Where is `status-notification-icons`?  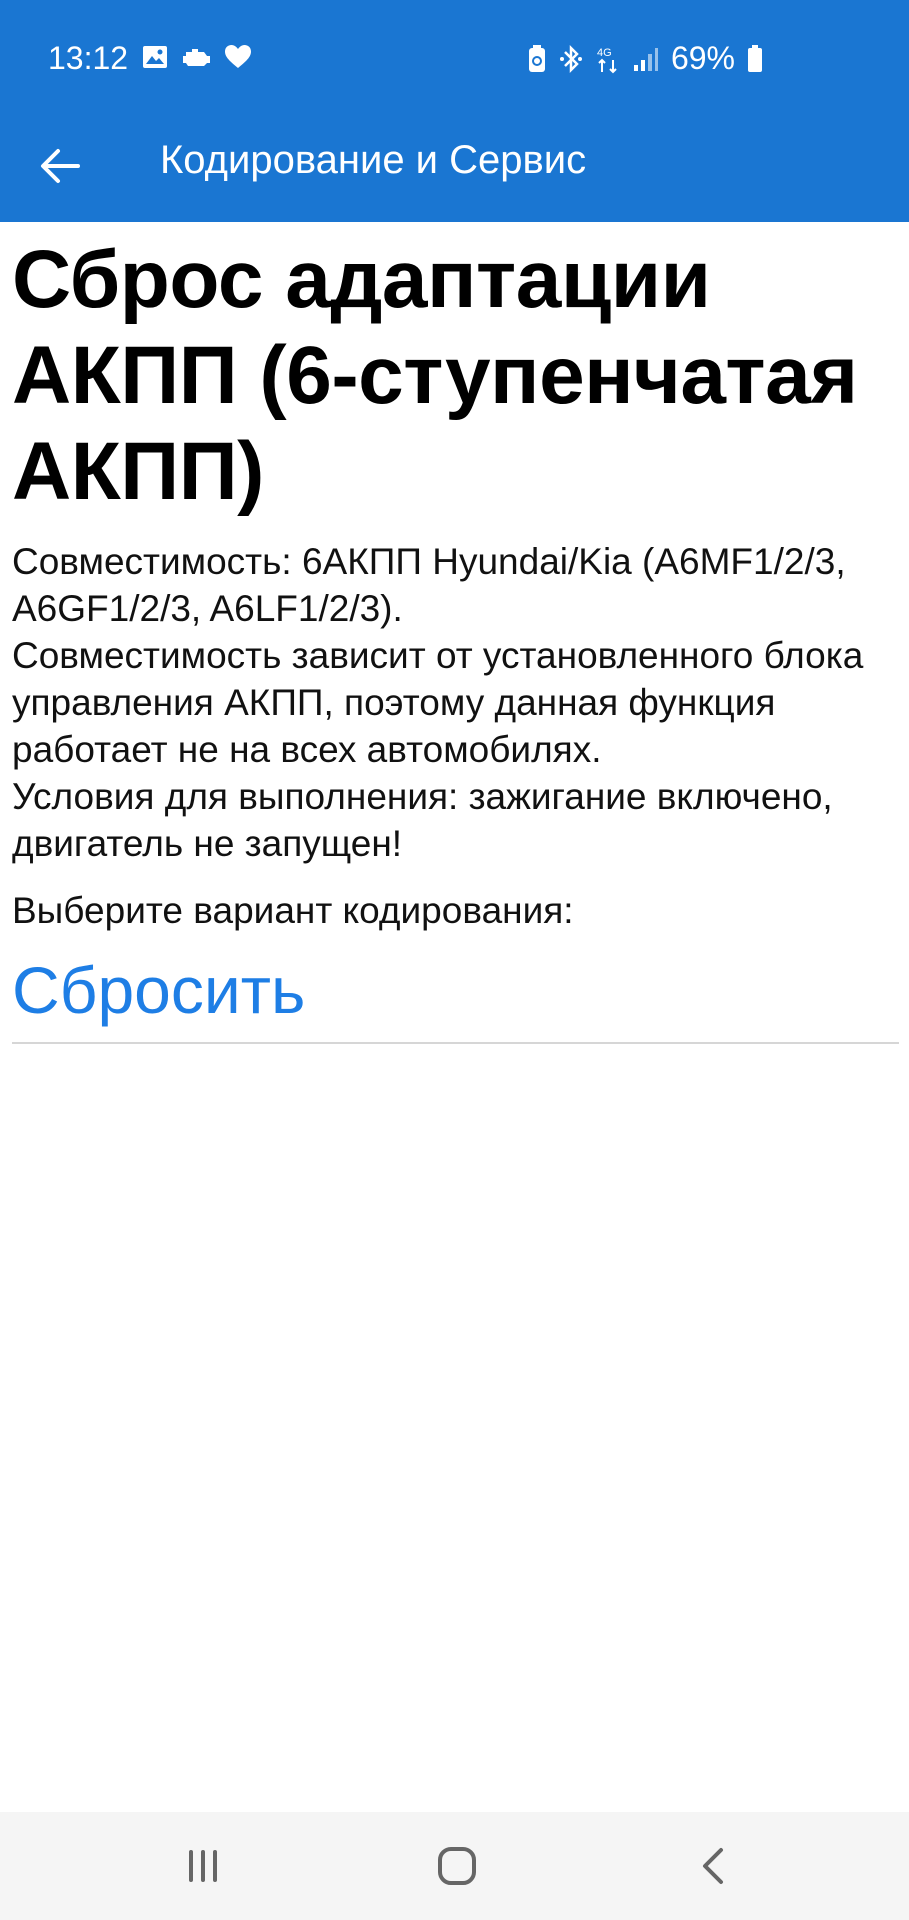
status-notification-icons is located at coordinates (197, 57).